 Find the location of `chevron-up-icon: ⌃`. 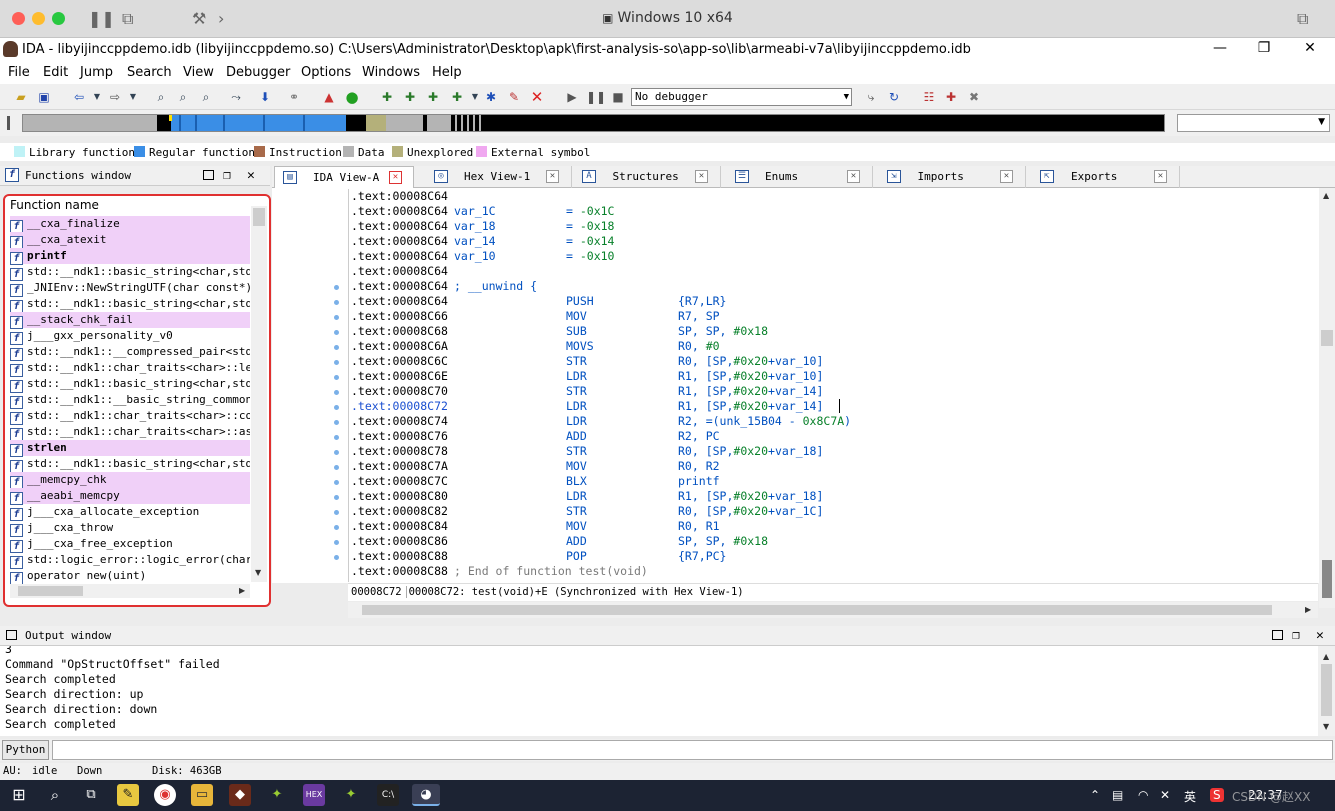

chevron-up-icon: ⌃ is located at coordinates (1095, 795).